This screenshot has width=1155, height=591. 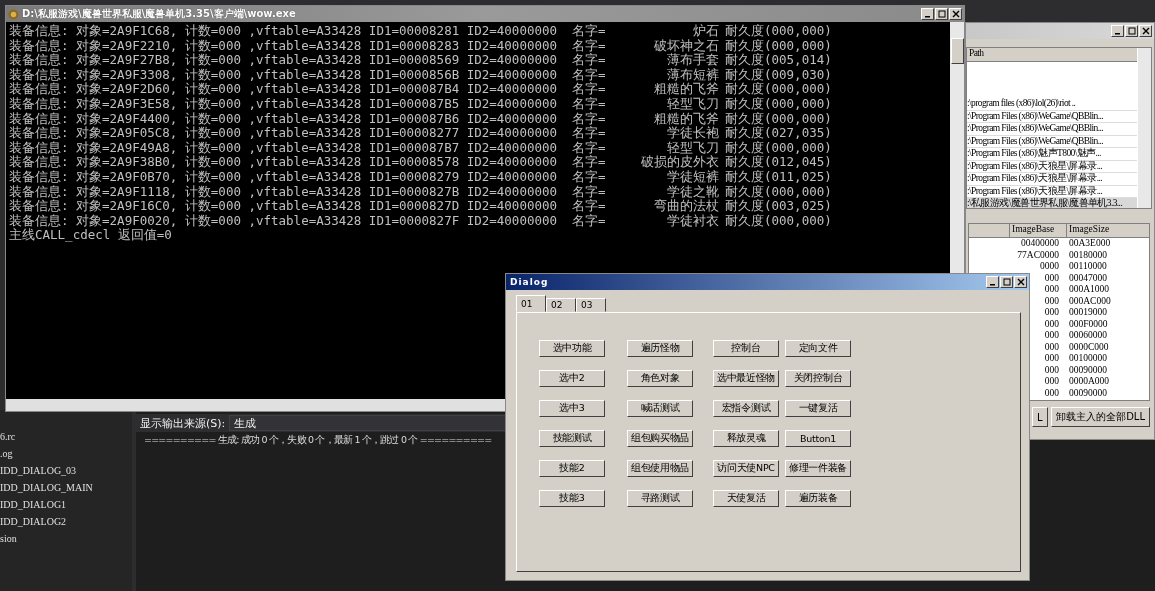 What do you see at coordinates (818, 348) in the screenshot?
I see `dialog-button: 定向文件` at bounding box center [818, 348].